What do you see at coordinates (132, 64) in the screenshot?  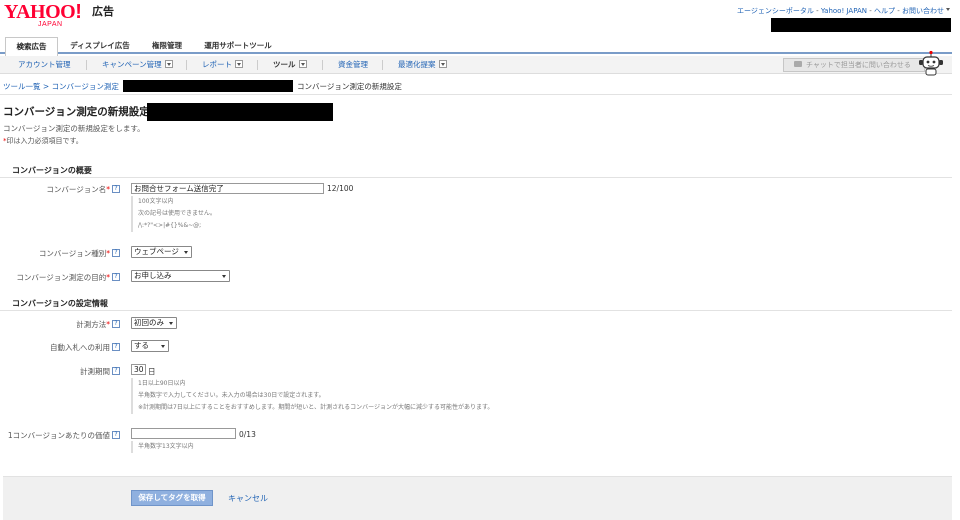 I see `subnav-campaign-label: キャンペーン管理` at bounding box center [132, 64].